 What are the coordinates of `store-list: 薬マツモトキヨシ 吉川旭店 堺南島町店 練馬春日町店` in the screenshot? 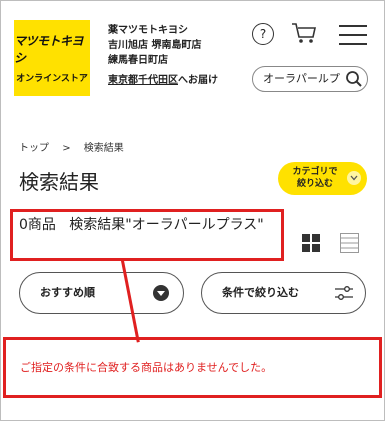 It's located at (154, 45).